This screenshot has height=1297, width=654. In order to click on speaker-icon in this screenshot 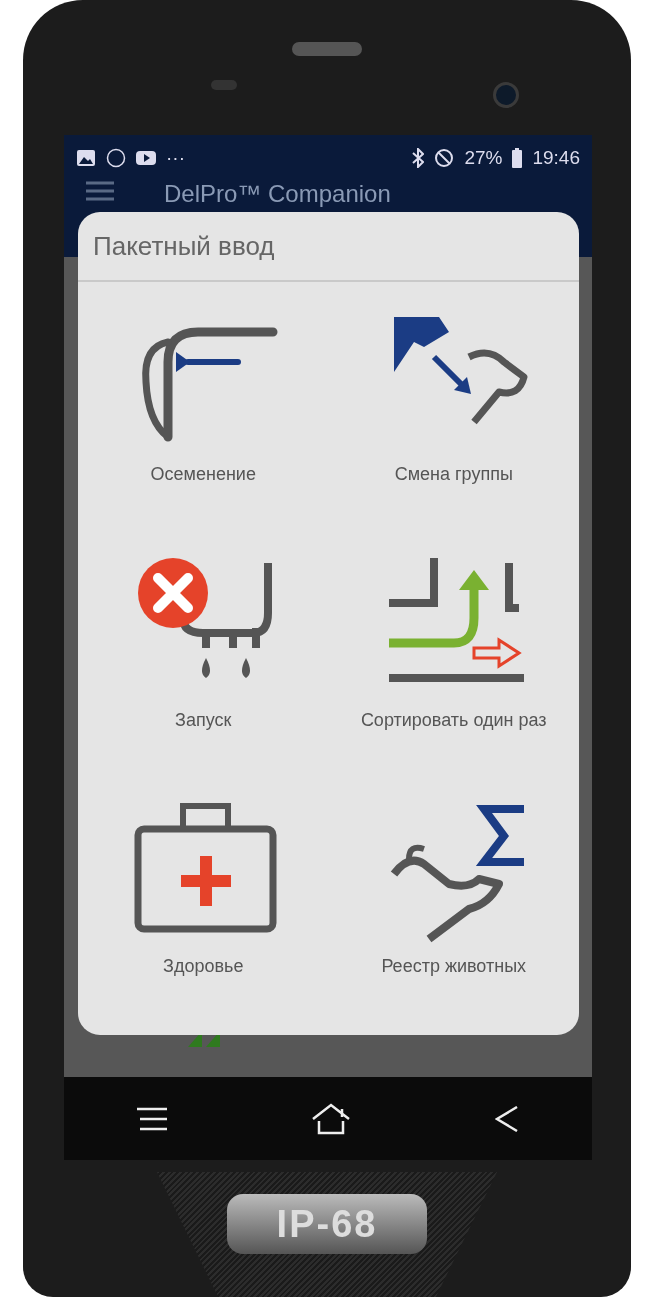, I will do `click(327, 49)`.